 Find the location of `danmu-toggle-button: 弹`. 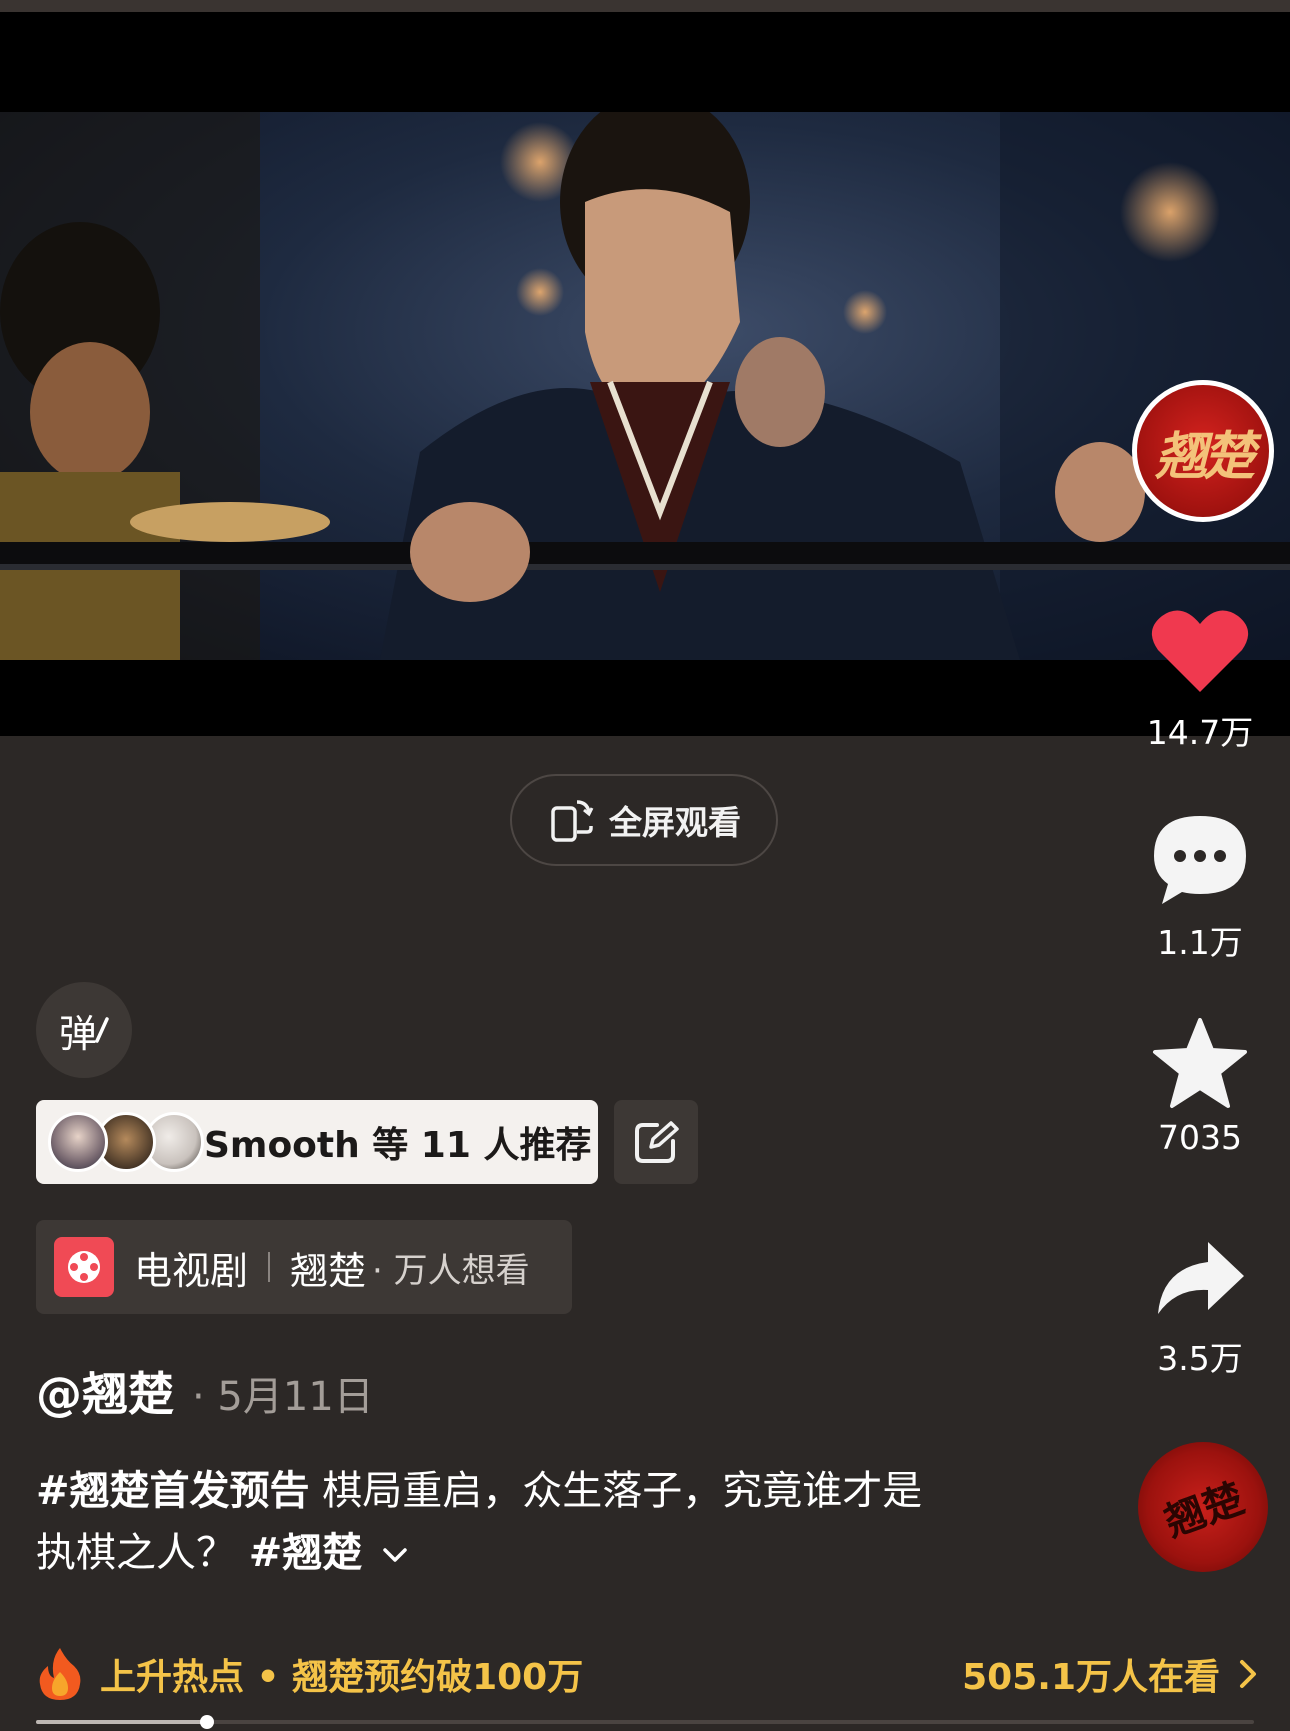

danmu-toggle-button: 弹 is located at coordinates (84, 1030).